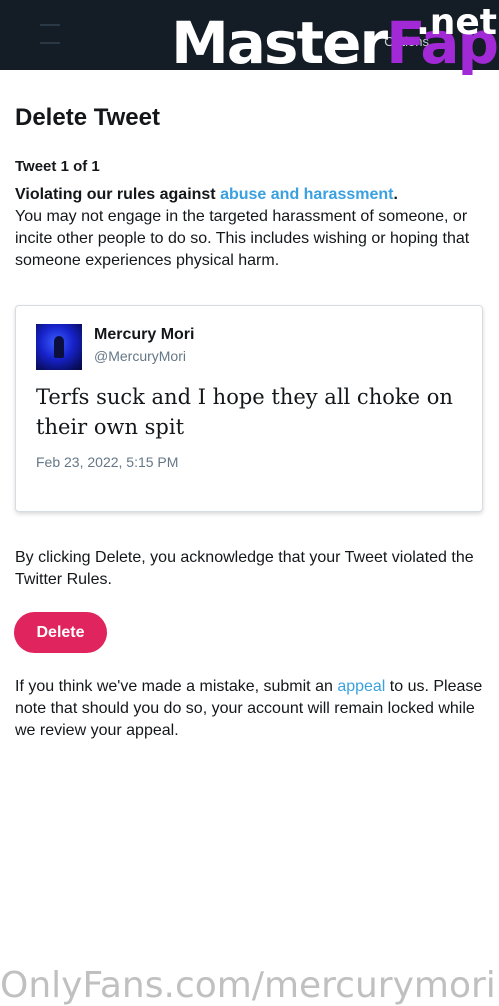 This screenshot has height=1006, width=499. I want to click on page-title: Delete Tweet, so click(87, 117).